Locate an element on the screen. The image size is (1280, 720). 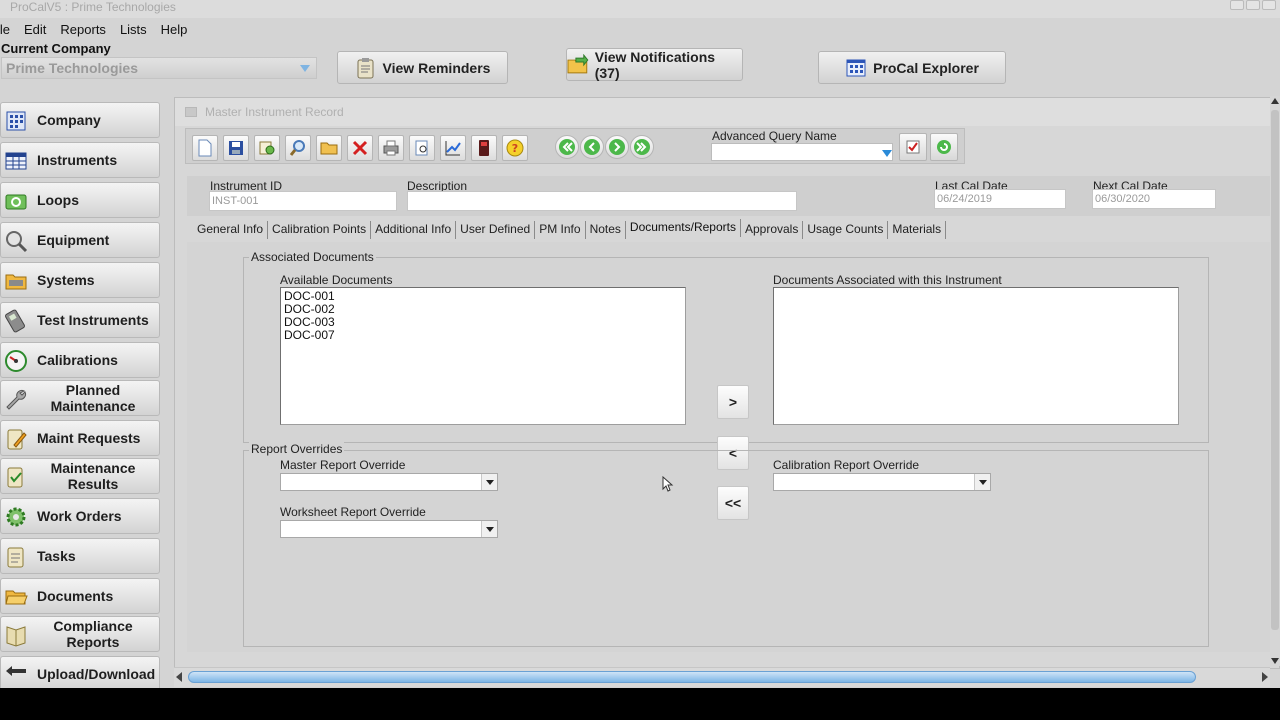
sidebar-item-work-orders: Work Orders is located at coordinates (80, 516).